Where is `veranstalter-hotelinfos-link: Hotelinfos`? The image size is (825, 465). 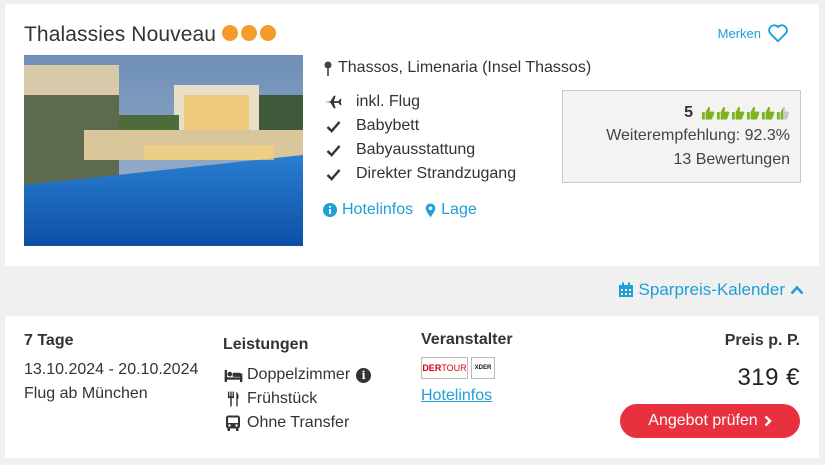 veranstalter-hotelinfos-link: Hotelinfos is located at coordinates (456, 395).